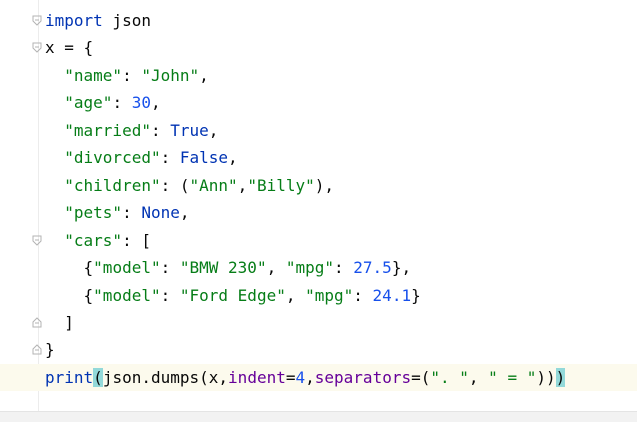  I want to click on dict-value: 30, so click(141, 102).